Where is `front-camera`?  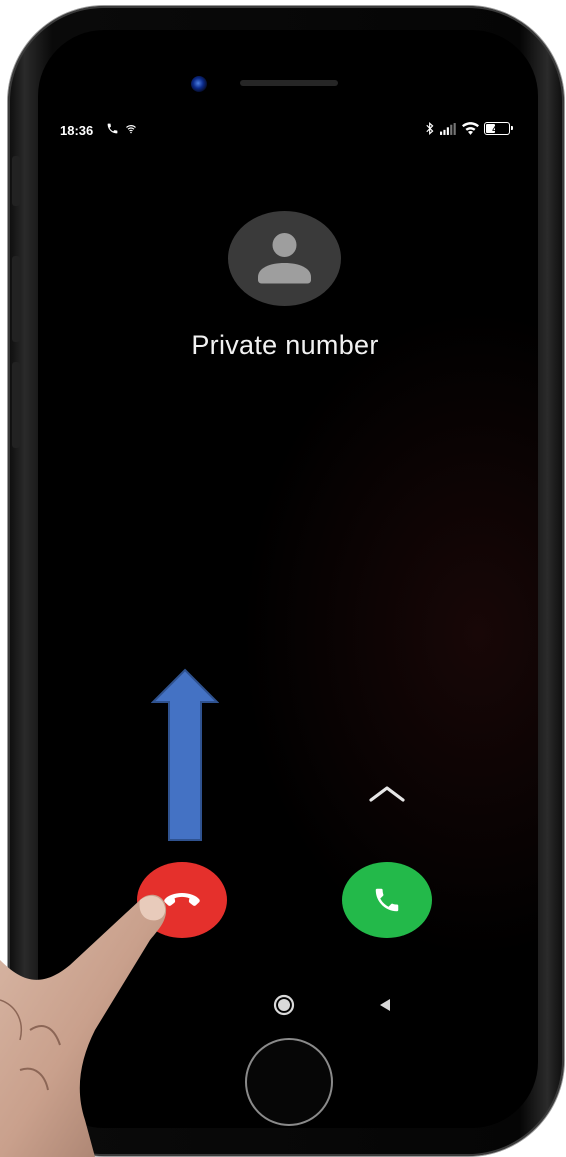 front-camera is located at coordinates (199, 84).